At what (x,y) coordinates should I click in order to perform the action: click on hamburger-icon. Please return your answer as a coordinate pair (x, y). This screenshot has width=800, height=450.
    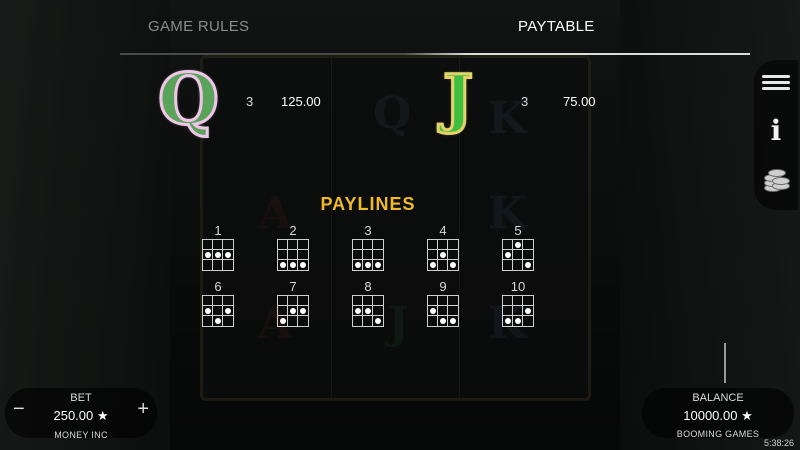
    Looking at the image, I should click on (776, 82).